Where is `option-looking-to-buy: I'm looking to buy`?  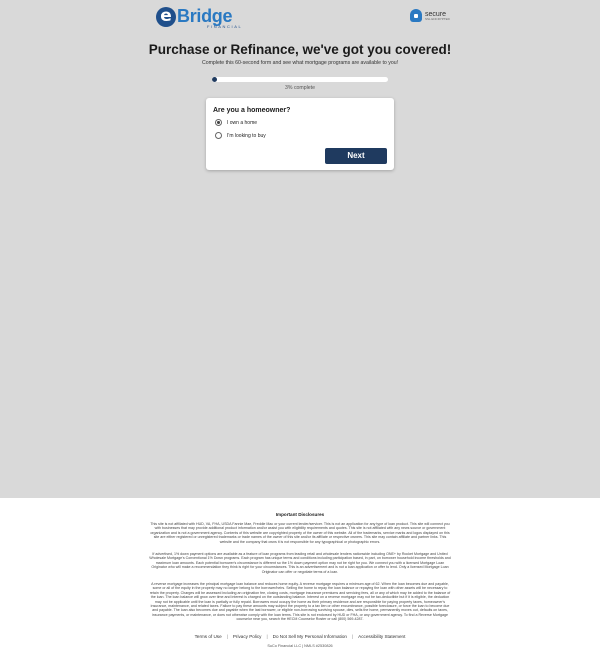
option-looking-to-buy: I'm looking to buy is located at coordinates (240, 135).